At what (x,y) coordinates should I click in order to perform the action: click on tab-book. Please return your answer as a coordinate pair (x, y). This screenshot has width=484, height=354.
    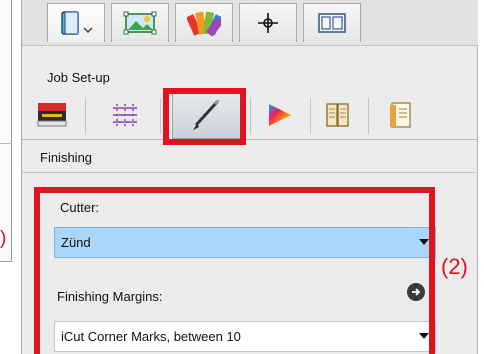
    Looking at the image, I should click on (76, 22).